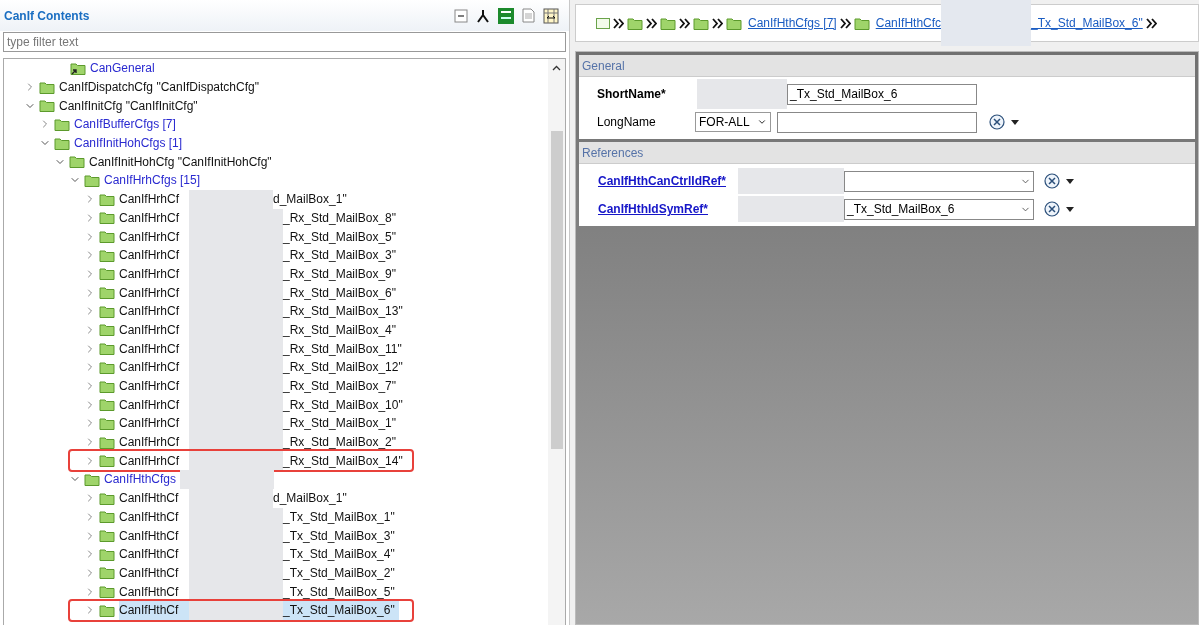 Image resolution: width=1199 pixels, height=625 pixels. What do you see at coordinates (343, 312) in the screenshot?
I see `tree-item-label: _Rx_Std_MailBox_13"` at bounding box center [343, 312].